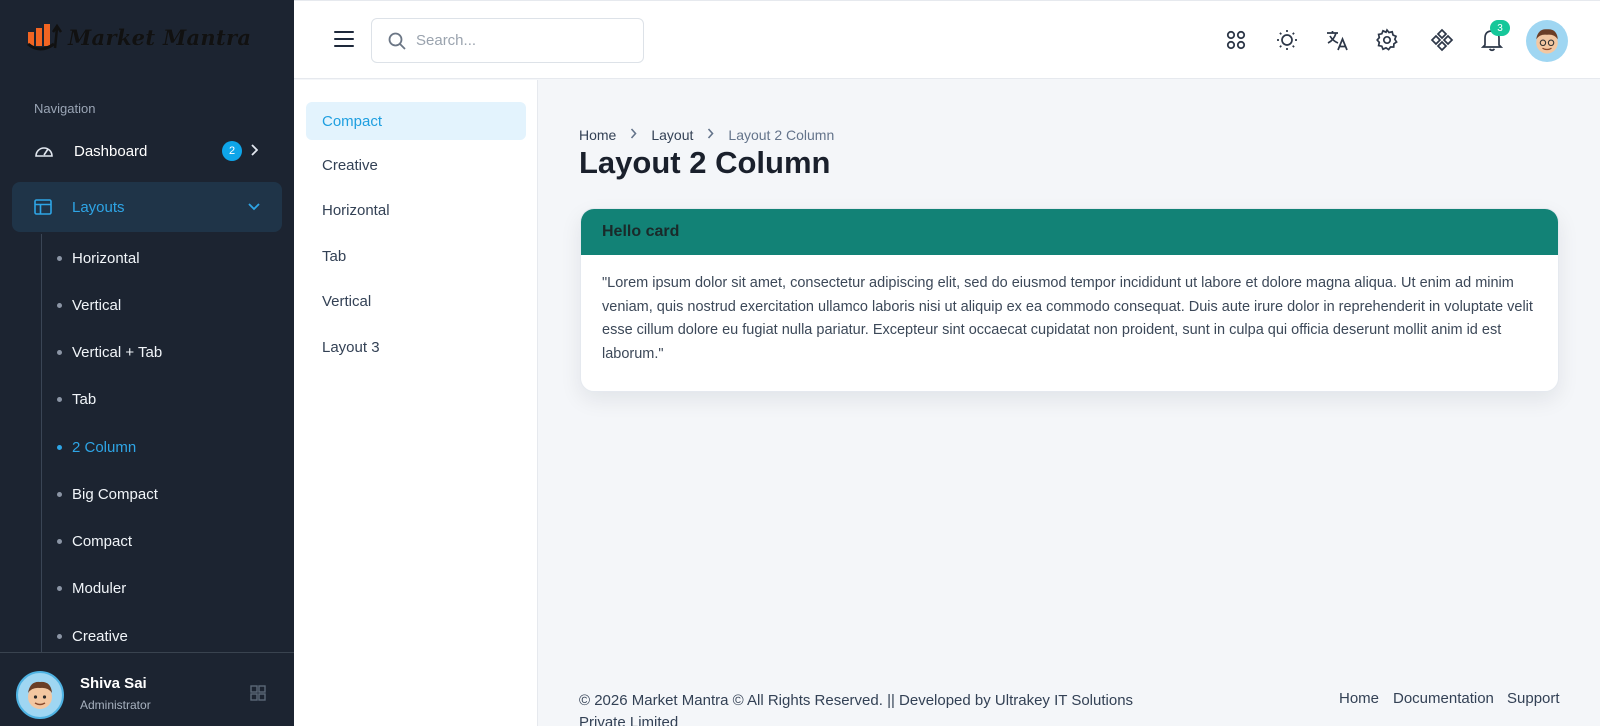 The height and width of the screenshot is (726, 1600). I want to click on notification-count-badge: 3, so click(1500, 28).